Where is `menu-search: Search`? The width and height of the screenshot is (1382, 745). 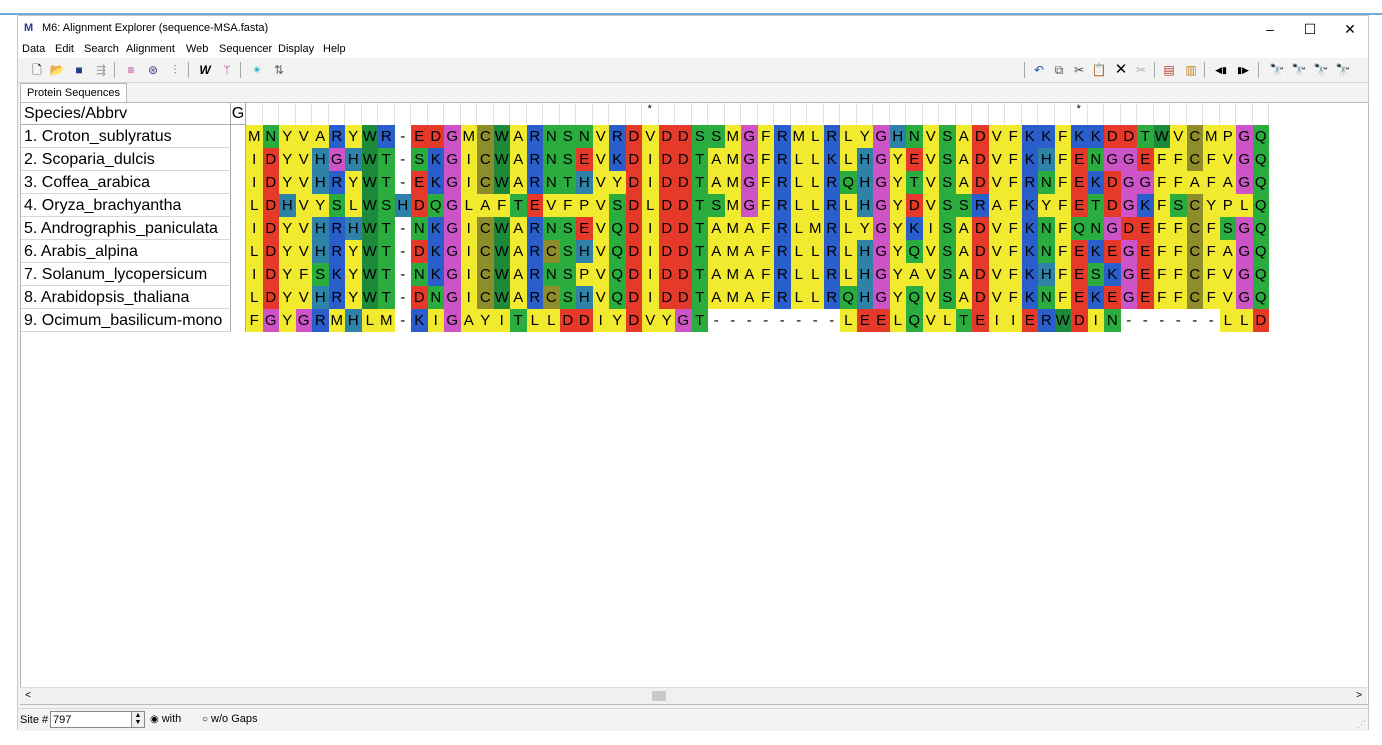 menu-search: Search is located at coordinates (101, 49).